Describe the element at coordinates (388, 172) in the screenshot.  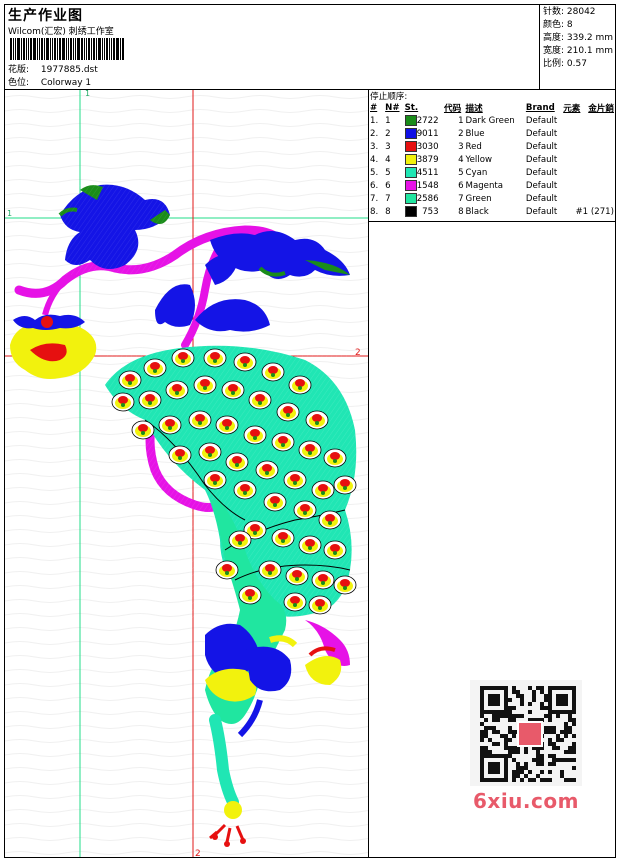
I see `row-needle: 5` at that location.